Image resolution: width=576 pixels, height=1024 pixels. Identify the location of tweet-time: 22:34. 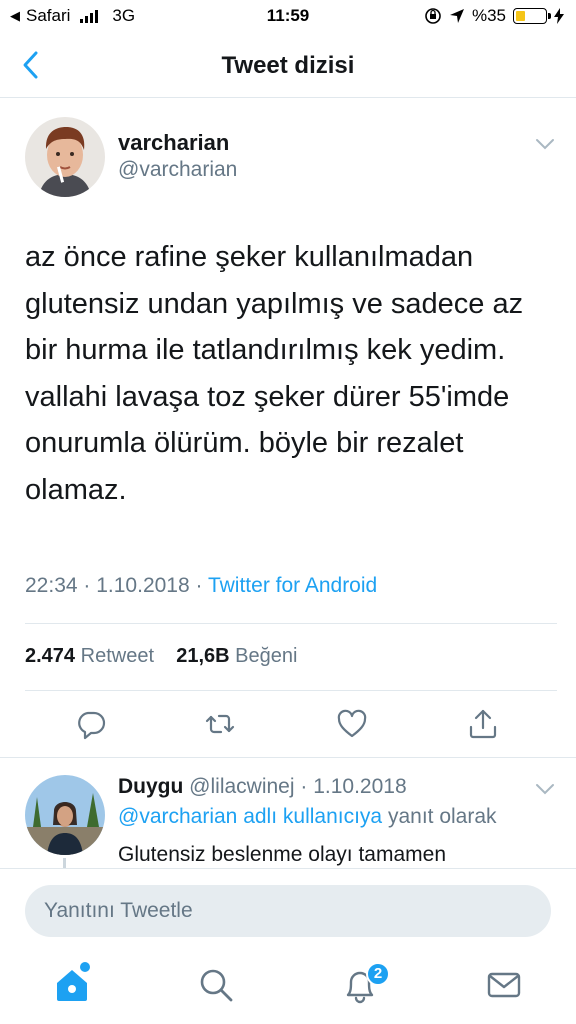
(51, 585).